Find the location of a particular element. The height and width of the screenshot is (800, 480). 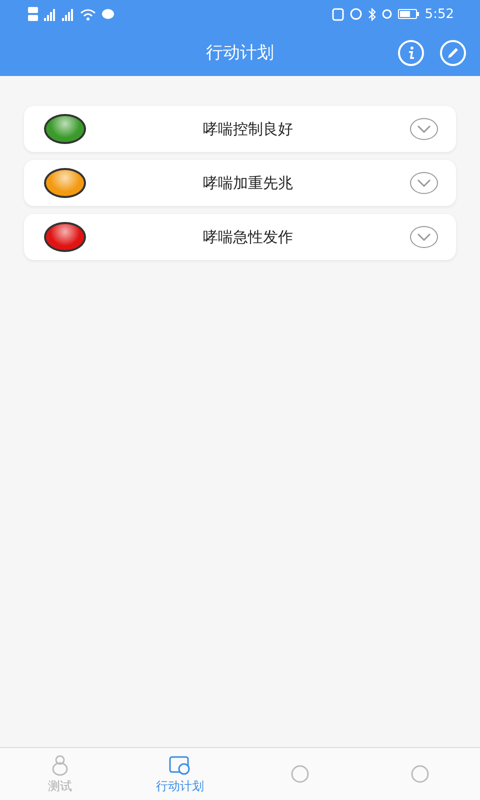

nfc-icon is located at coordinates (338, 14).